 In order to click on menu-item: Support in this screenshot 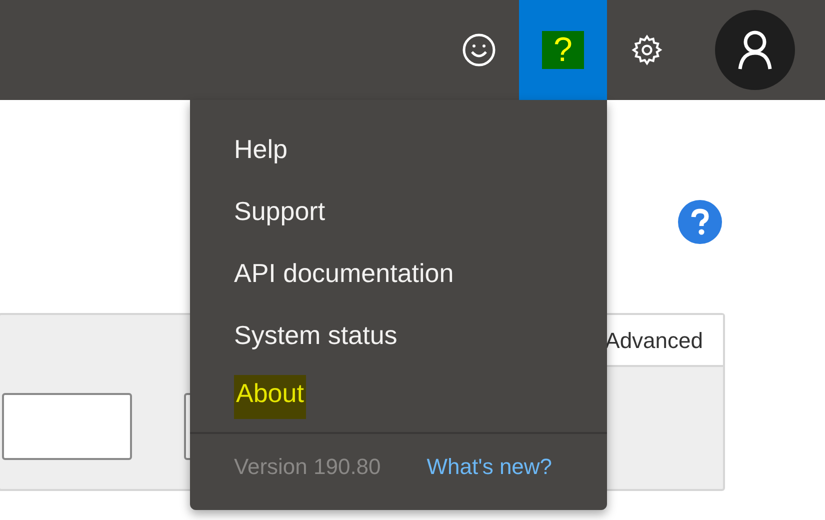, I will do `click(280, 211)`.